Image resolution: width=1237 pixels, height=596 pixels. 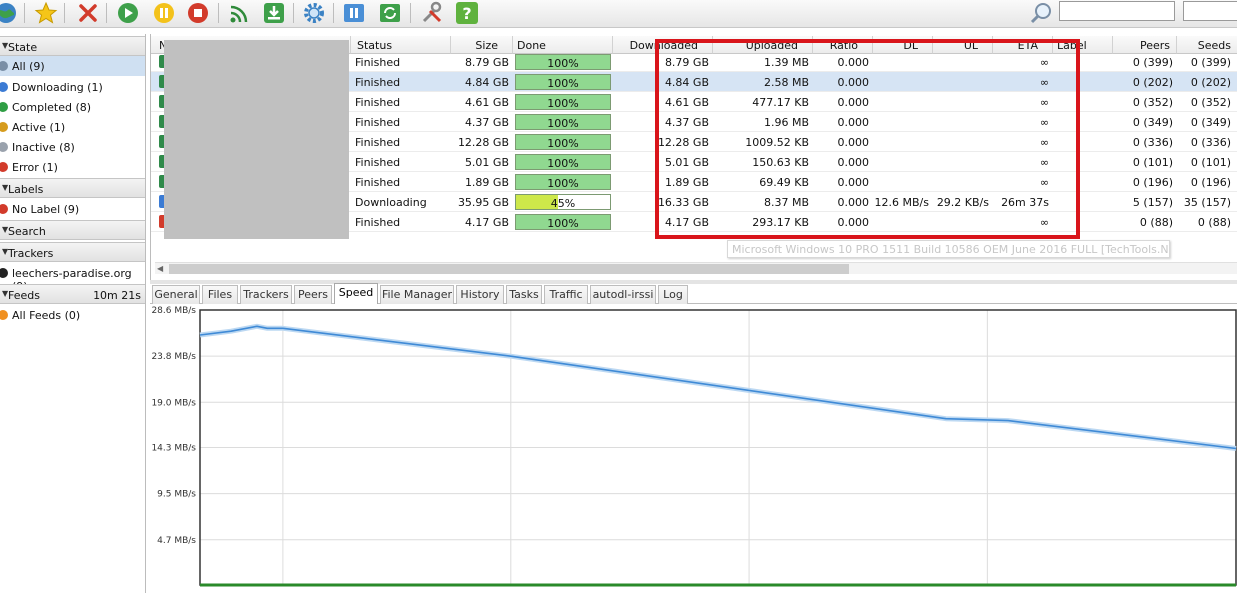 What do you see at coordinates (314, 13) in the screenshot?
I see `preferences-icon` at bounding box center [314, 13].